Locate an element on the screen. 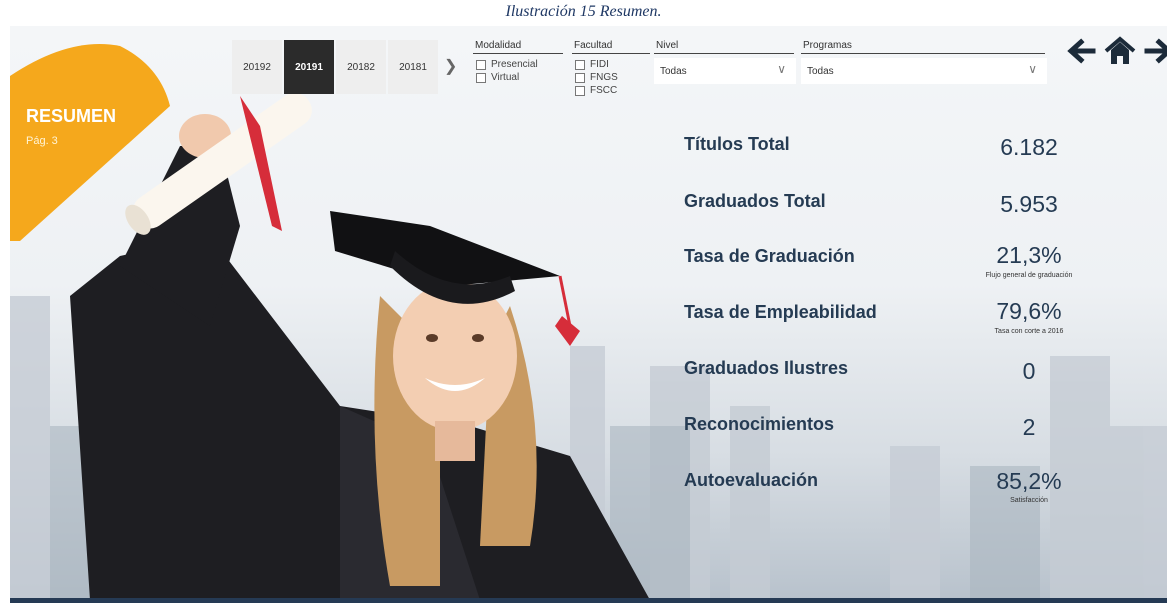 This screenshot has width=1167, height=603. facultad-option-fidi: FIDI is located at coordinates (592, 64).